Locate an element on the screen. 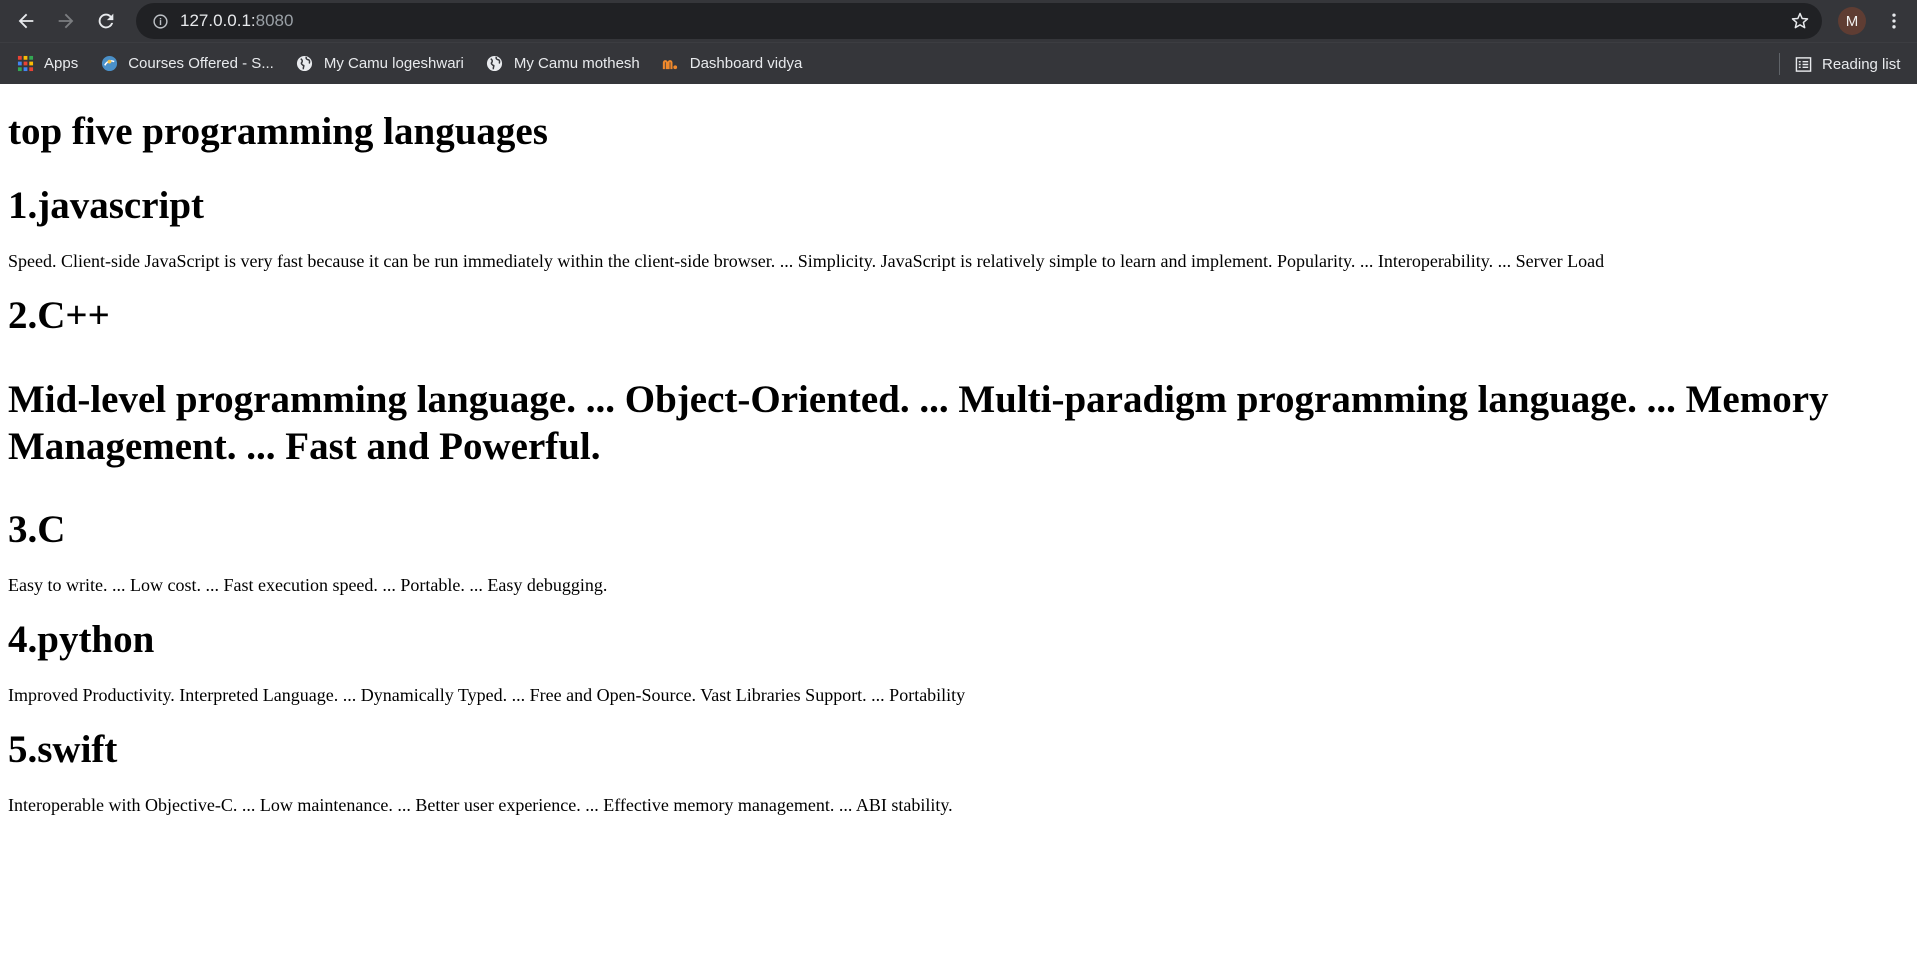  reload-button is located at coordinates (106, 21).